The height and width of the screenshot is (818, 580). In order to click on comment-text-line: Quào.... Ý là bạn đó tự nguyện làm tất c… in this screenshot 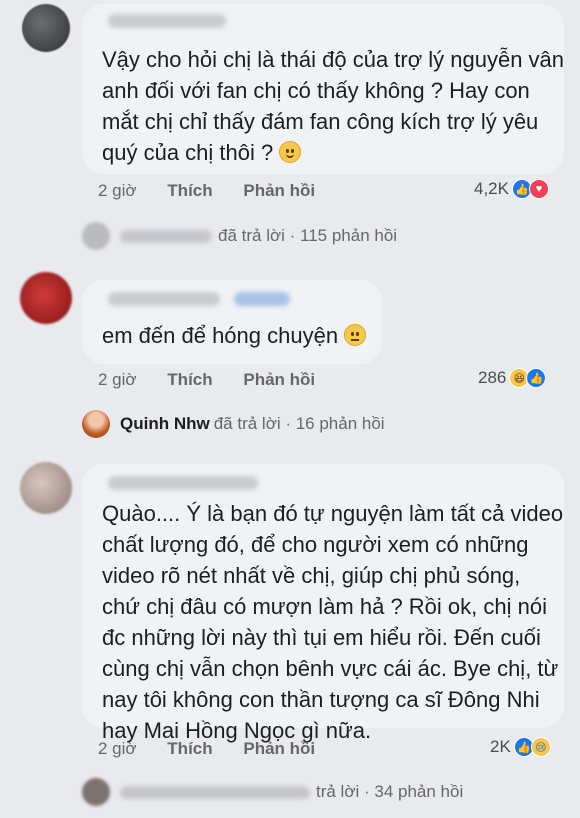, I will do `click(333, 513)`.